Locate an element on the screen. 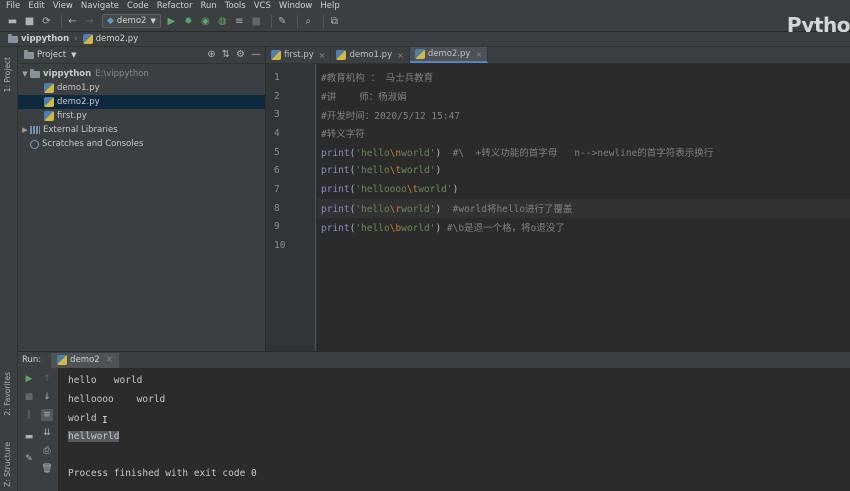  breadcrumb-file: demo2.py is located at coordinates (117, 39).